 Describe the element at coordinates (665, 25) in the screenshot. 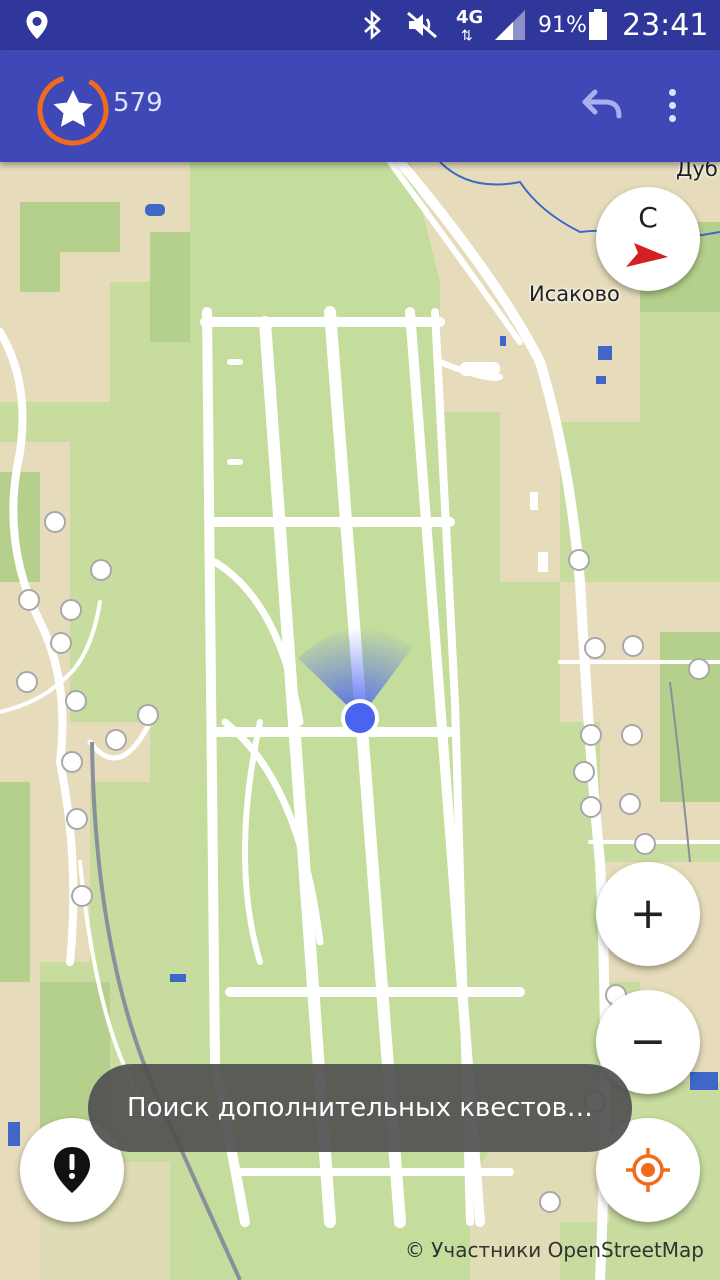

I see `clock: 23:41` at that location.